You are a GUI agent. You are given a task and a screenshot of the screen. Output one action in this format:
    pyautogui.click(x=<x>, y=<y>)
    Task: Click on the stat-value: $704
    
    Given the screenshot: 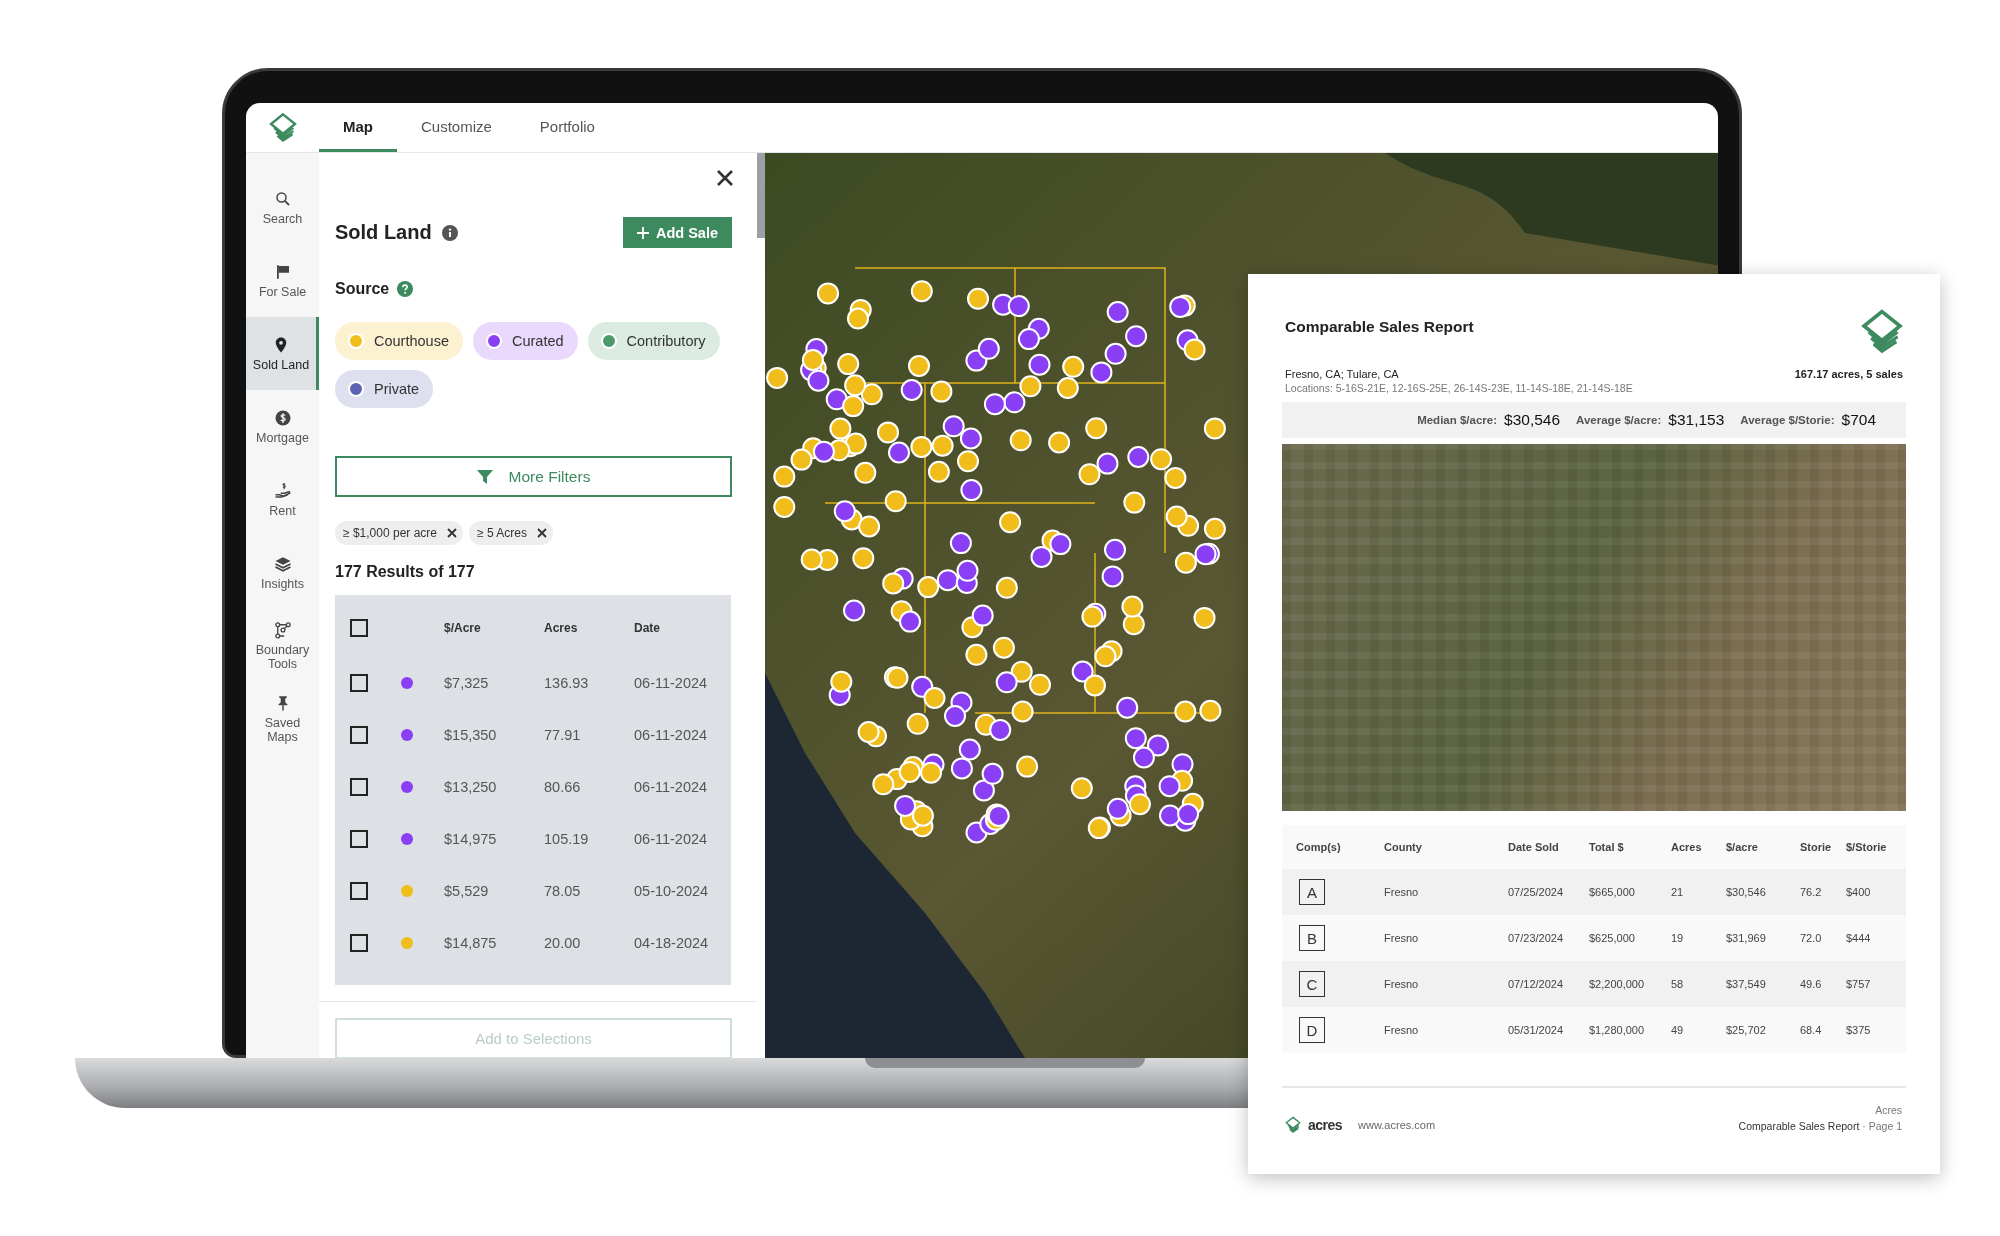 What is the action you would take?
    pyautogui.click(x=1858, y=420)
    